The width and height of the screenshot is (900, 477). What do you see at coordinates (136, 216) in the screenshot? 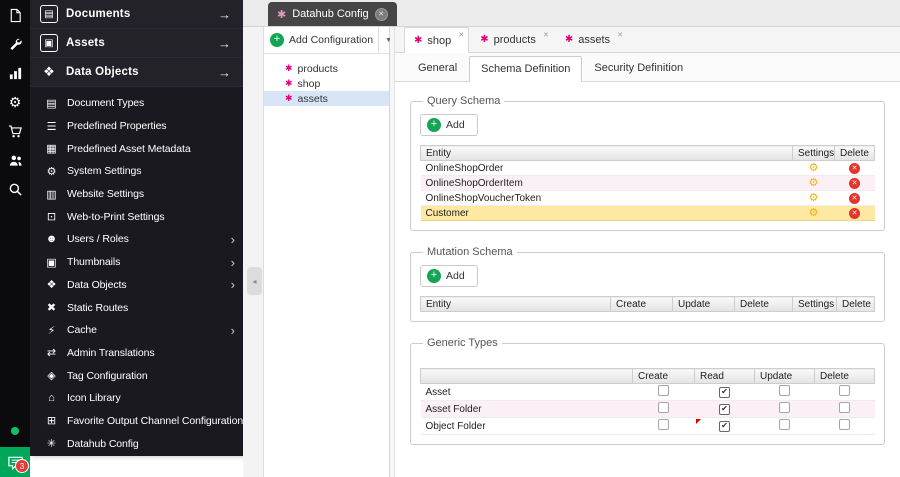
I see `sidebar-item-web-to-print-settings: ⊡ Web-to-Print Settings` at bounding box center [136, 216].